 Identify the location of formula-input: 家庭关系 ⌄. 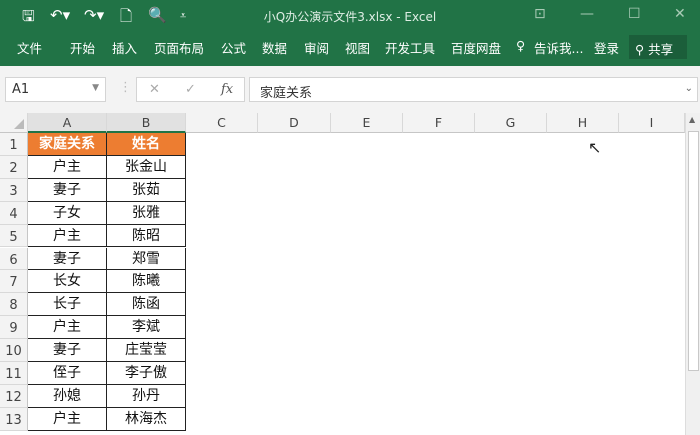
(473, 89).